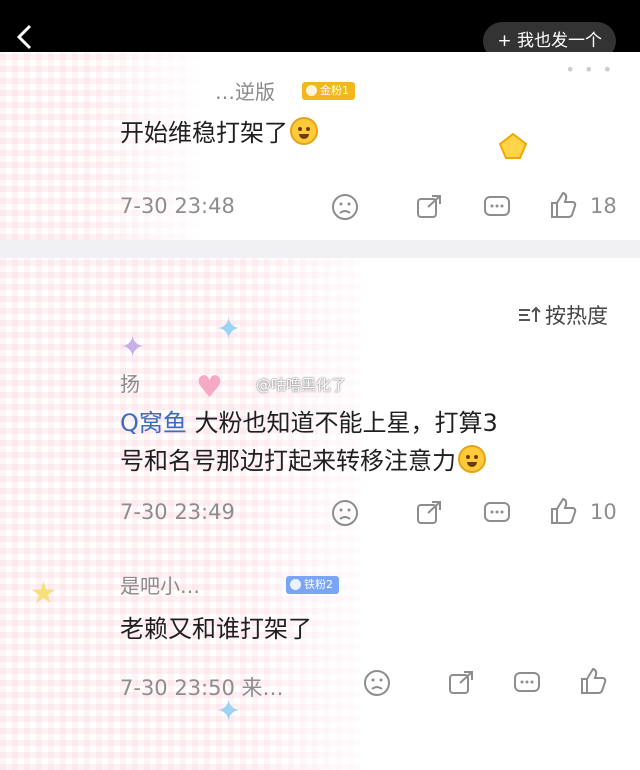  Describe the element at coordinates (472, 459) in the screenshot. I see `laughing-tears-emoji-icon` at that location.